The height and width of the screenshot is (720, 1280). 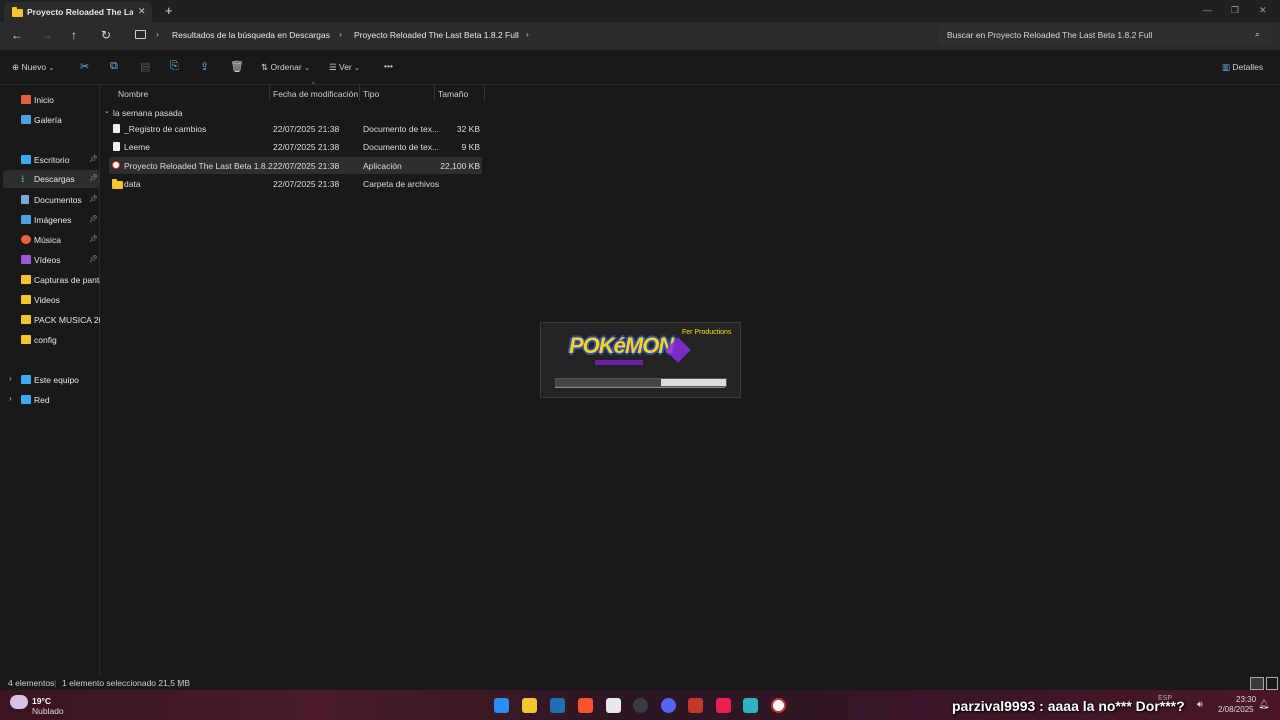 I want to click on view-label: Ver, so click(x=345, y=67).